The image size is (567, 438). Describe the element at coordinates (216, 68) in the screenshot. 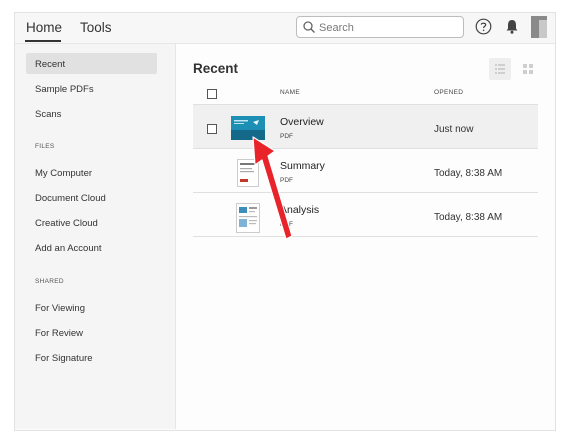

I see `page-title: Recent` at that location.